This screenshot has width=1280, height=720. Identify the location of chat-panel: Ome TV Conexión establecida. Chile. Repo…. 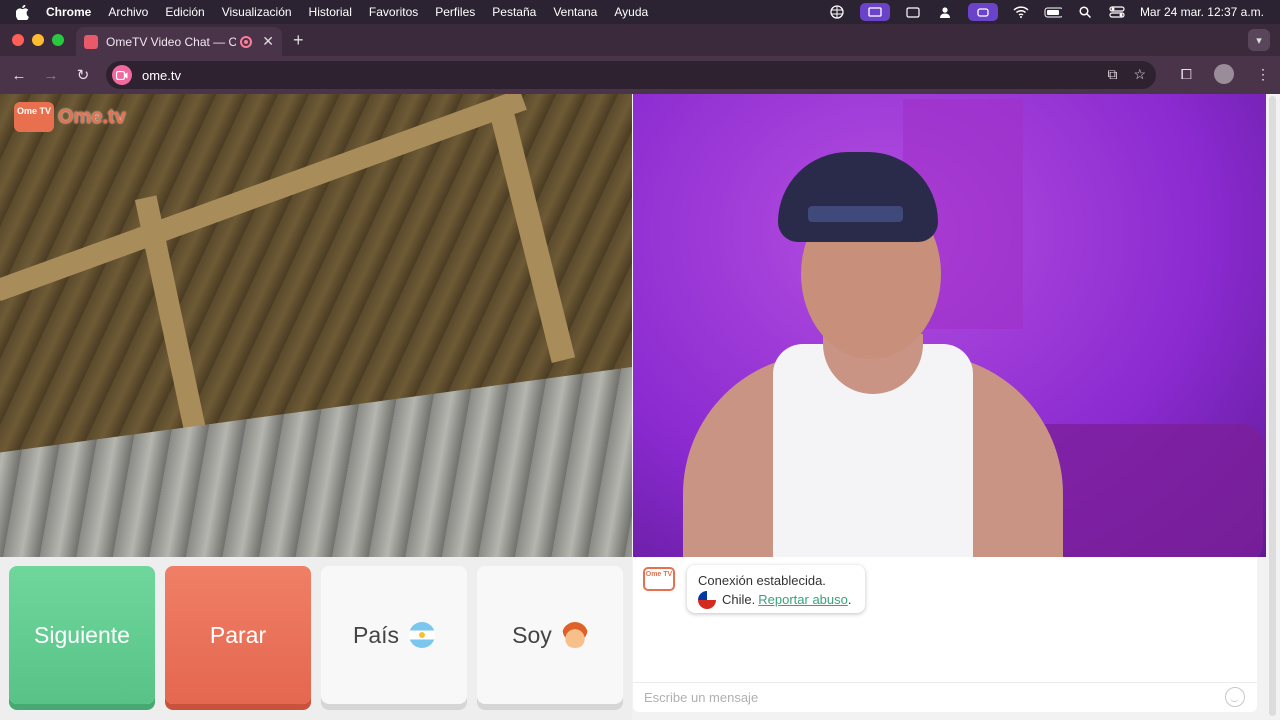
(945, 634).